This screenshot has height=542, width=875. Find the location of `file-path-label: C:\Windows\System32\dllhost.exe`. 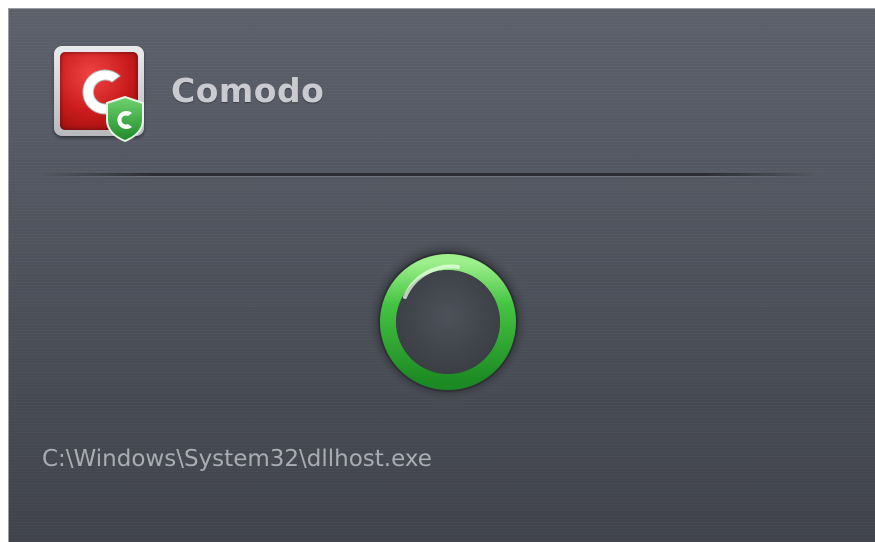

file-path-label: C:\Windows\System32\dllhost.exe is located at coordinates (237, 459).